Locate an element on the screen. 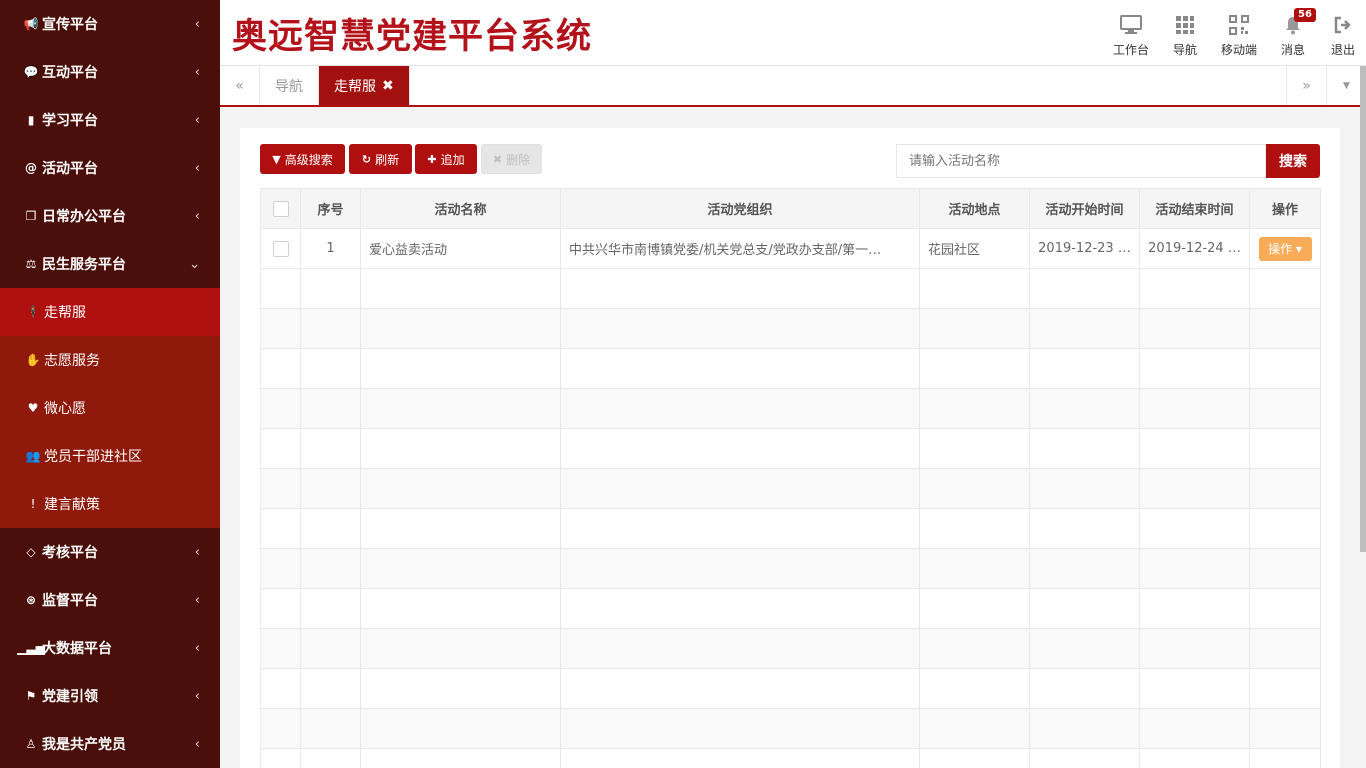 Image resolution: width=1366 pixels, height=768 pixels. tabs-bar: « 导航 走帮服 ✖ » ▼ is located at coordinates (793, 86).